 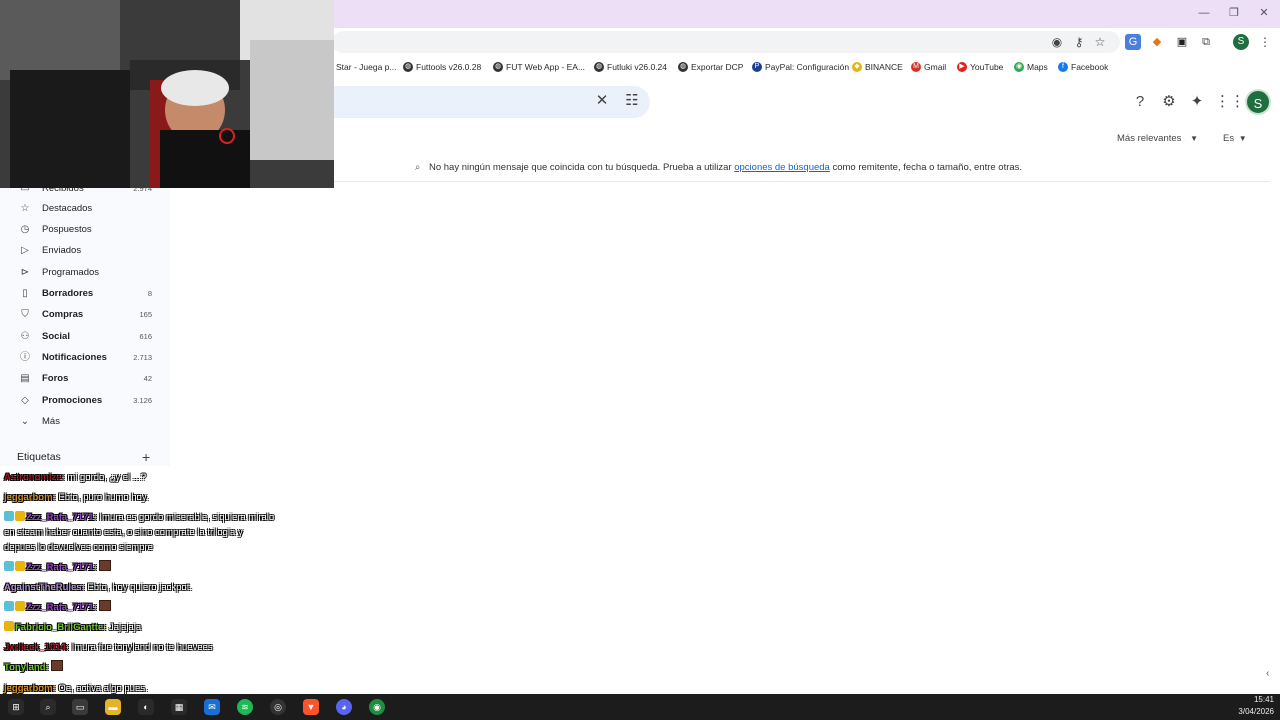 I want to click on brave-icon: ▼, so click(x=311, y=707).